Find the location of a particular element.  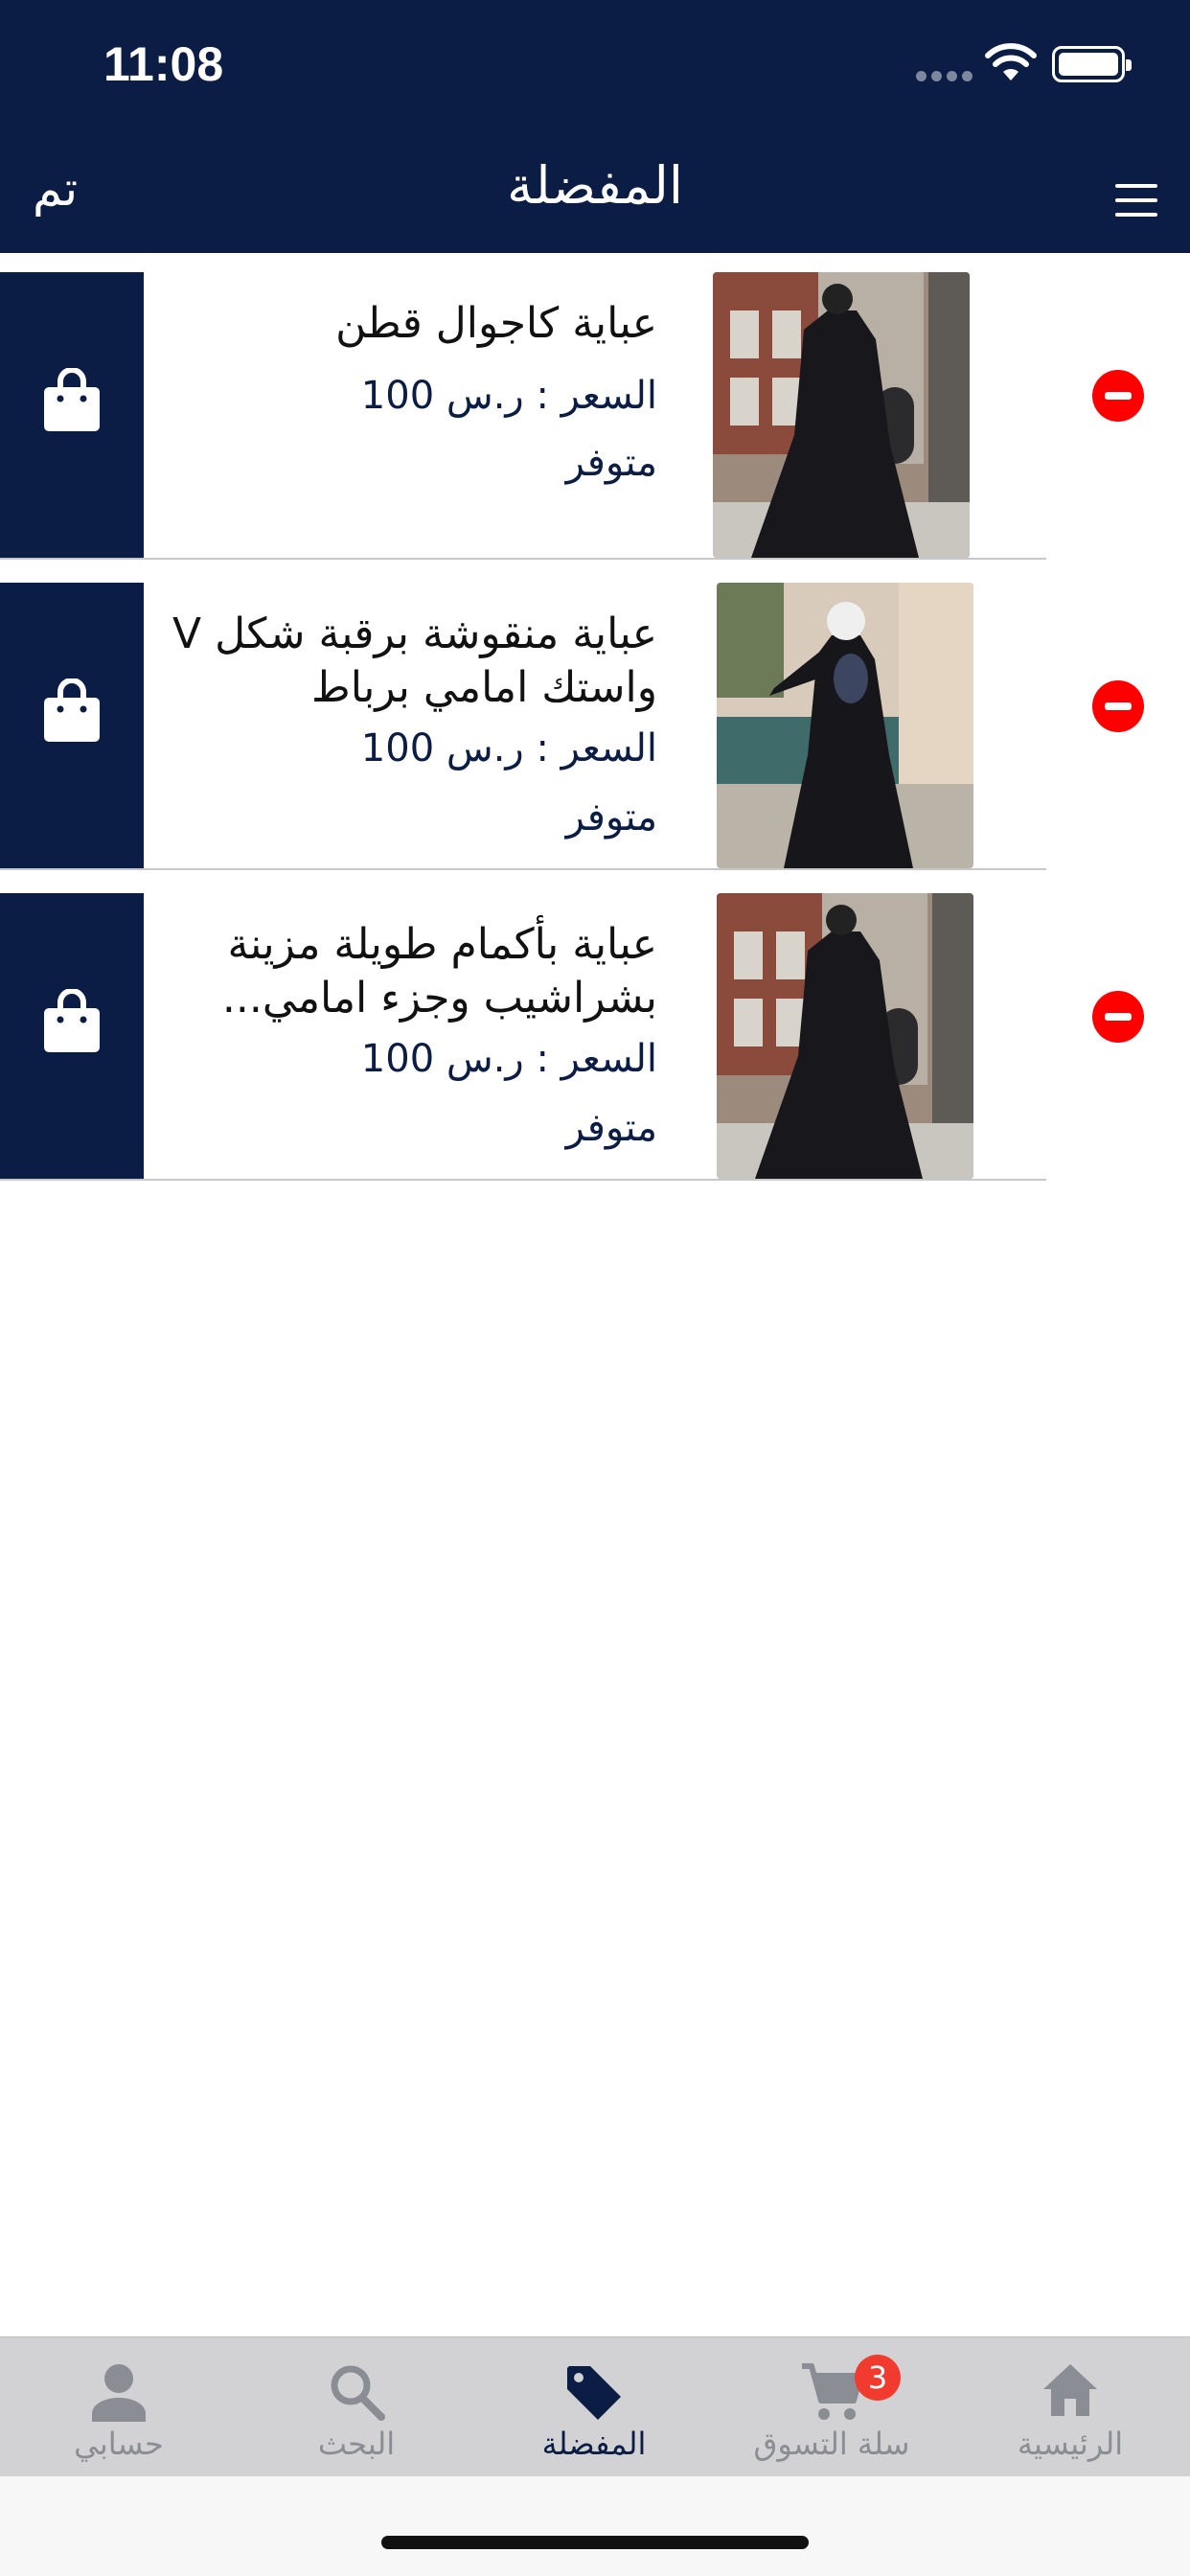

cart-badge: 3 is located at coordinates (878, 2378).